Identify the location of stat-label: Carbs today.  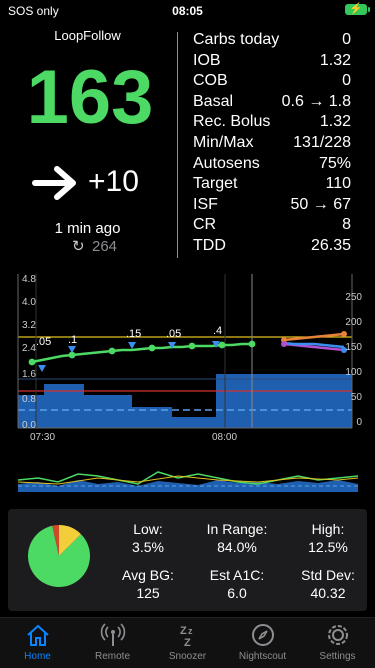
(236, 39).